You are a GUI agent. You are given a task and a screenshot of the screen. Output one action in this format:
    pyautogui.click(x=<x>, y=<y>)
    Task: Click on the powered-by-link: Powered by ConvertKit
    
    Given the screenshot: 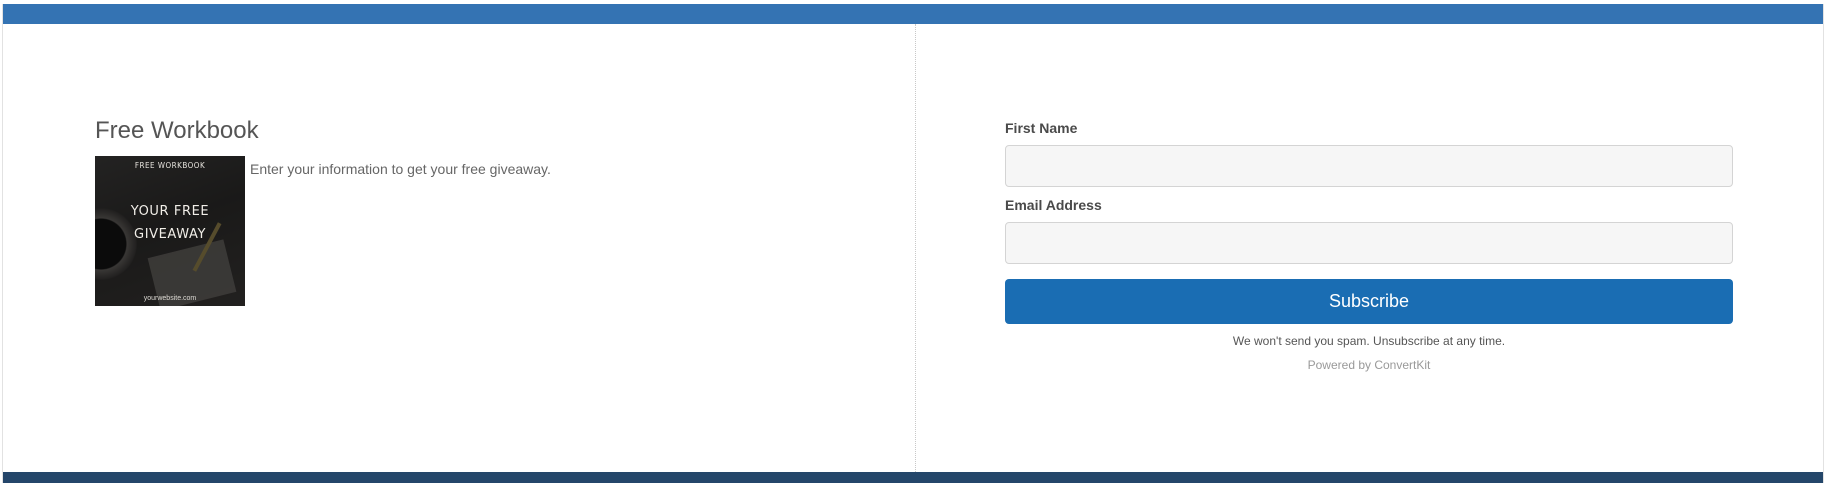 What is the action you would take?
    pyautogui.click(x=1369, y=365)
    